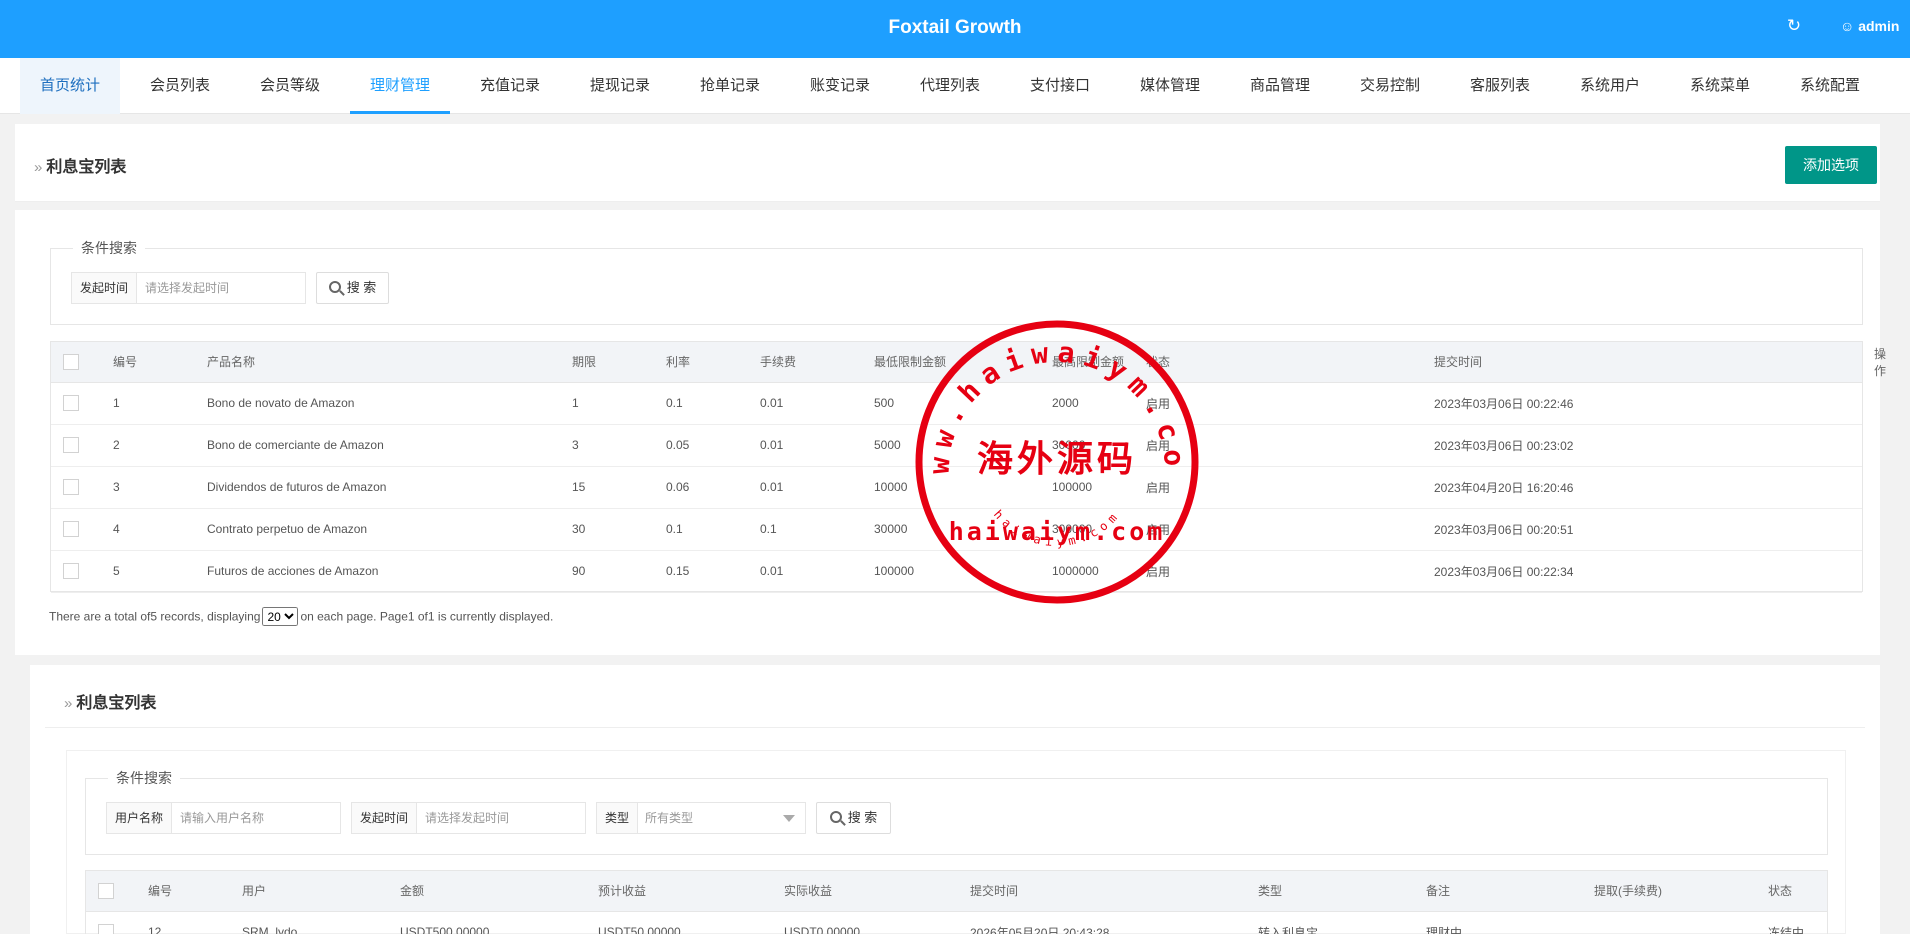 This screenshot has width=1910, height=934. Describe the element at coordinates (701, 445) in the screenshot. I see `cell-rate: 0.05` at that location.